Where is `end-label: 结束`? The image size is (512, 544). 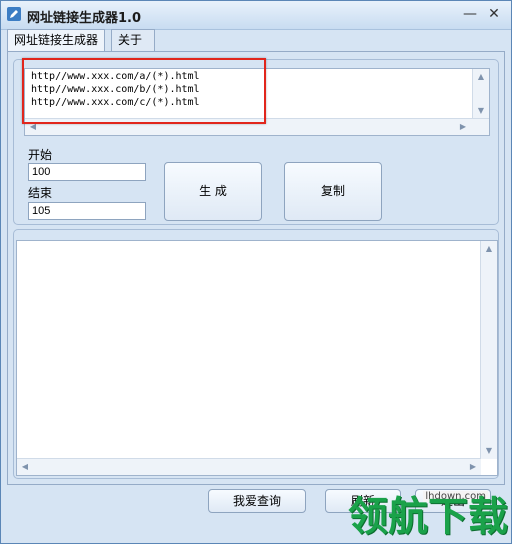
end-label: 结束 is located at coordinates (40, 193).